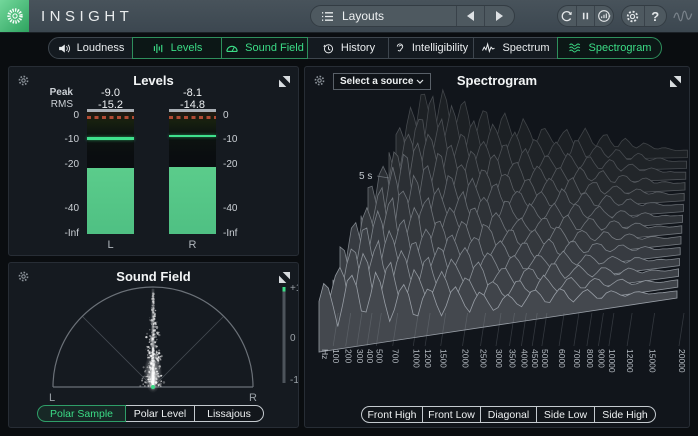 The image size is (698, 436). I want to click on history-icon, so click(328, 48).